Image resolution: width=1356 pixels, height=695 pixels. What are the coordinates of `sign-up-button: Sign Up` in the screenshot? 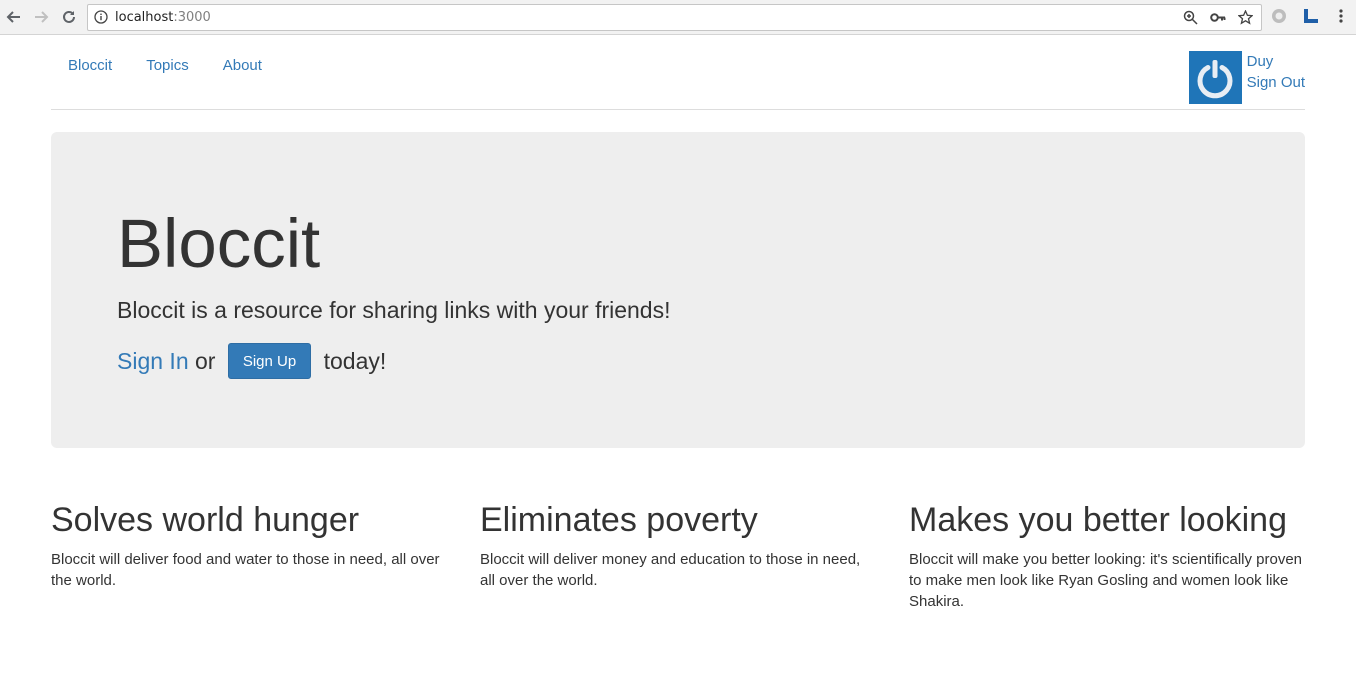 It's located at (269, 361).